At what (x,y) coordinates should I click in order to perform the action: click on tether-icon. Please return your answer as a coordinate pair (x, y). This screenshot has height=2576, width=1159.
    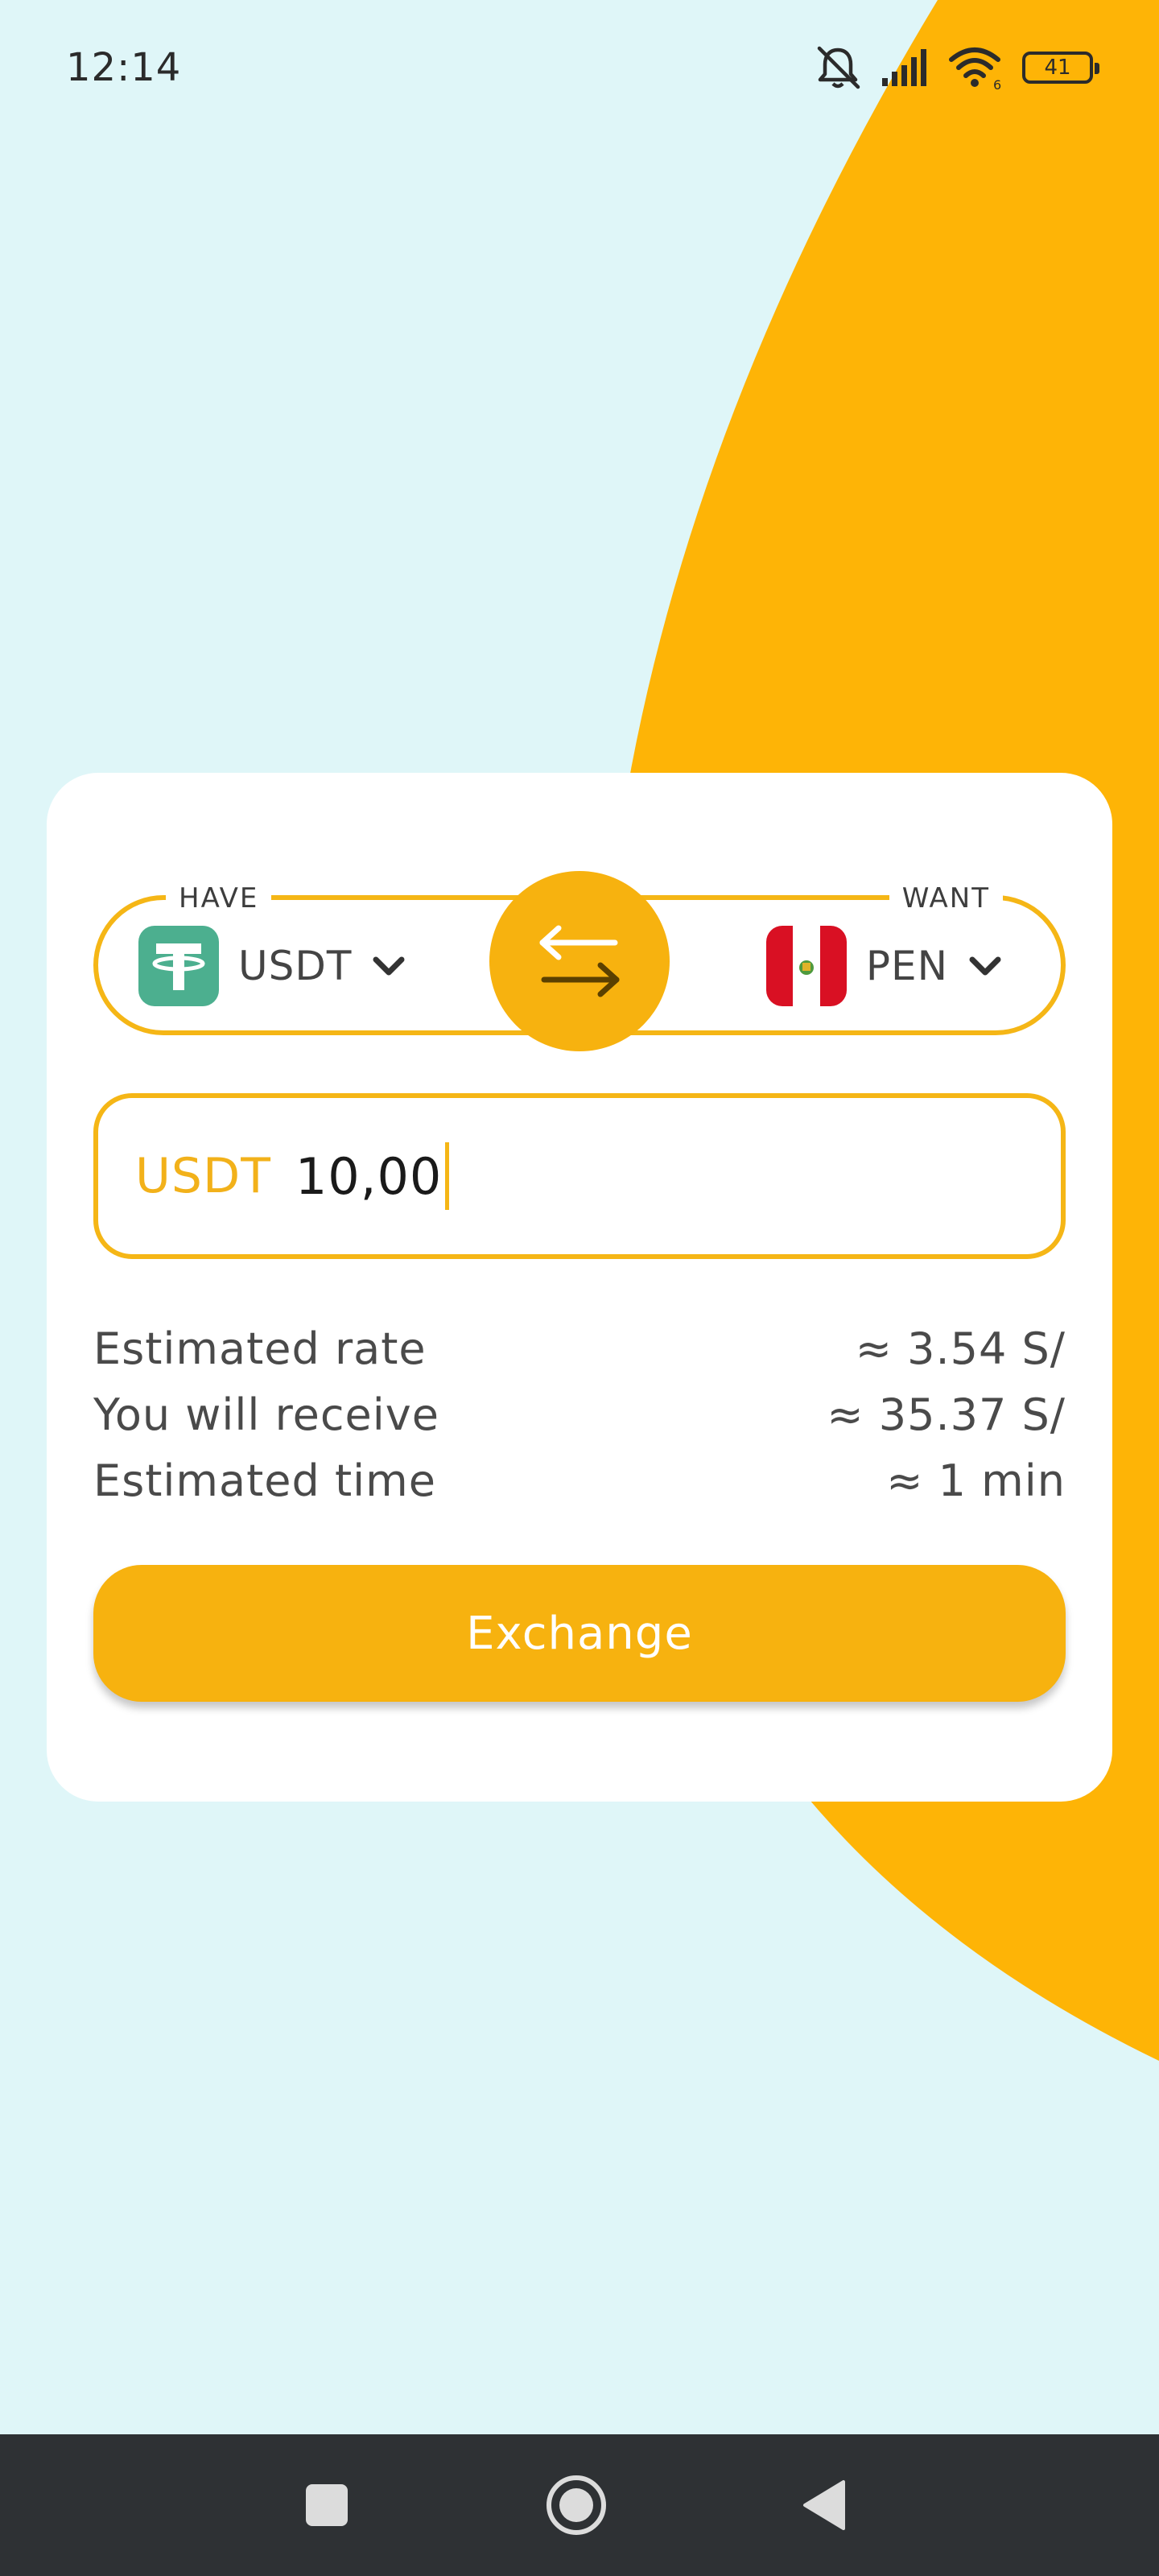
    Looking at the image, I should click on (178, 966).